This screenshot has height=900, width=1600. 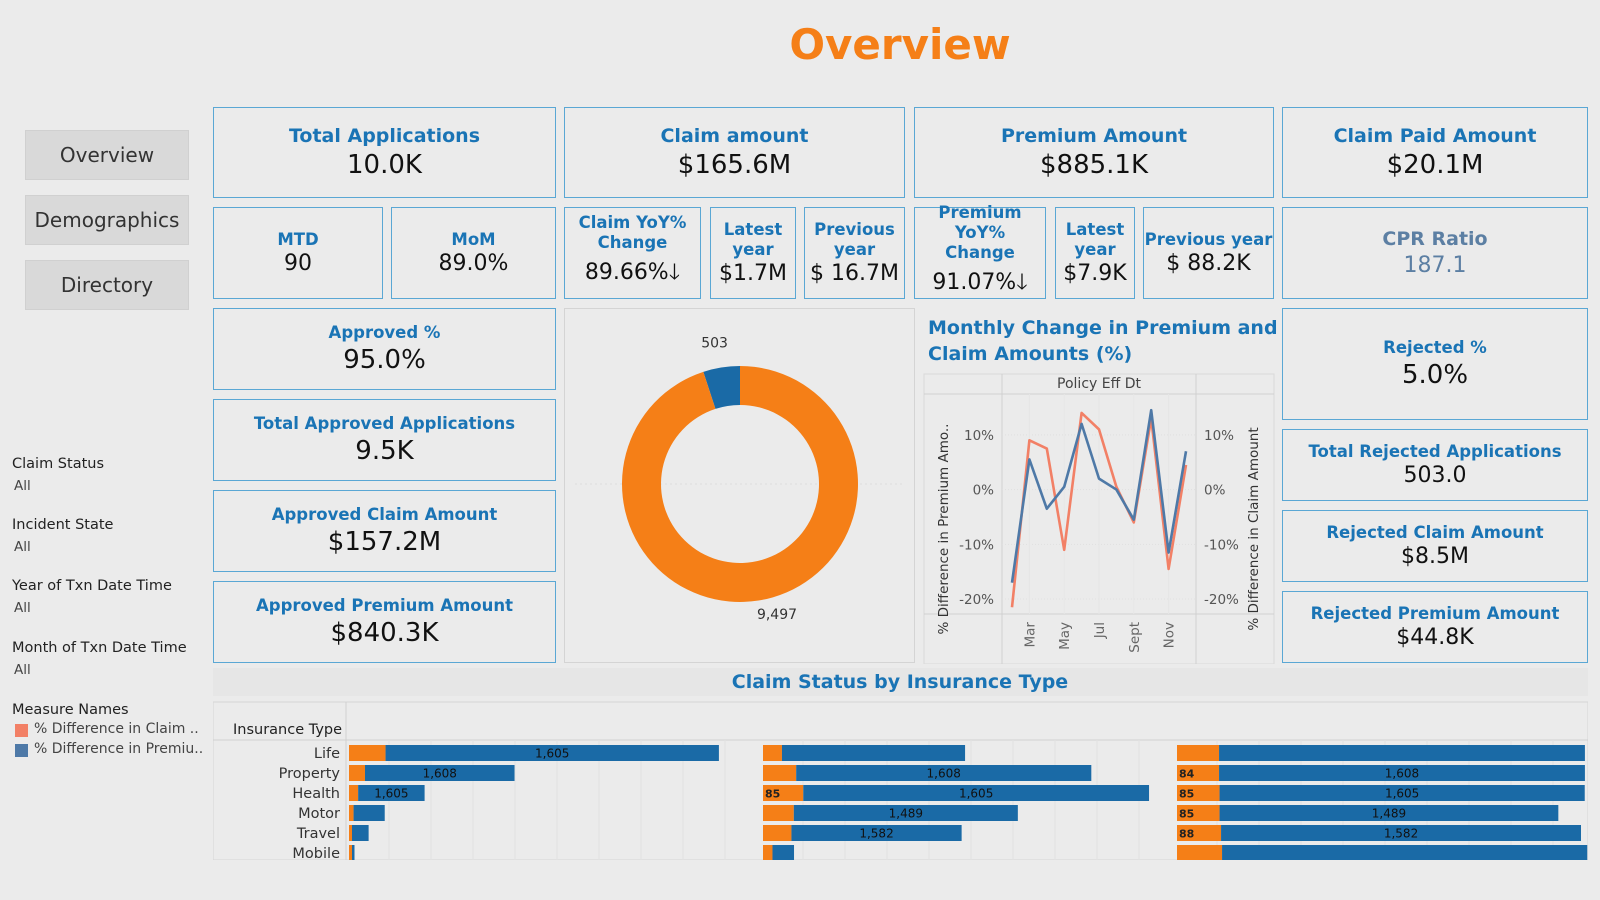 I want to click on filter-month-value: All, so click(x=22, y=670).